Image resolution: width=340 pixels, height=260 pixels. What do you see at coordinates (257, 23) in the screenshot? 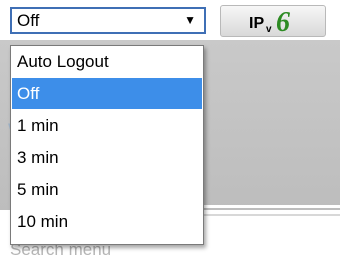
I see `ipv6-ip-text: IP` at bounding box center [257, 23].